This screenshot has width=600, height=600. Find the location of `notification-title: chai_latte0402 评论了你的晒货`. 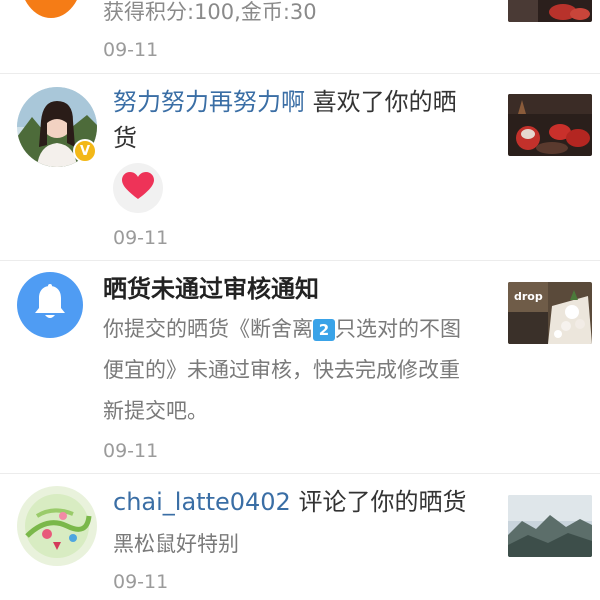

notification-title: chai_latte0402 评论了你的晒货 is located at coordinates (289, 502).